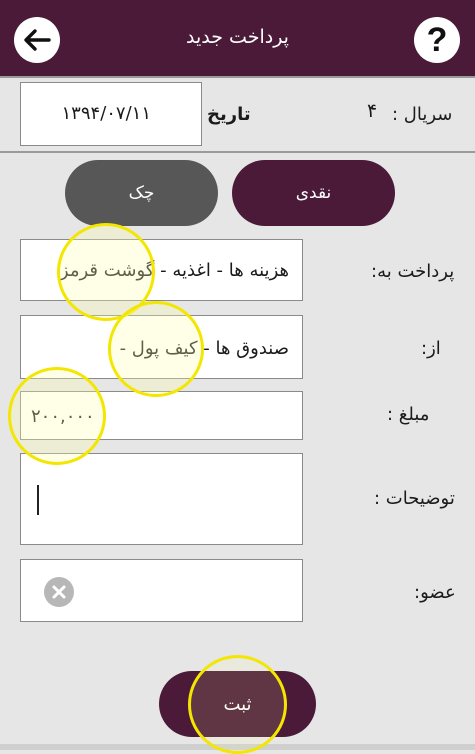  I want to click on cash-button: نقدی, so click(313, 193).